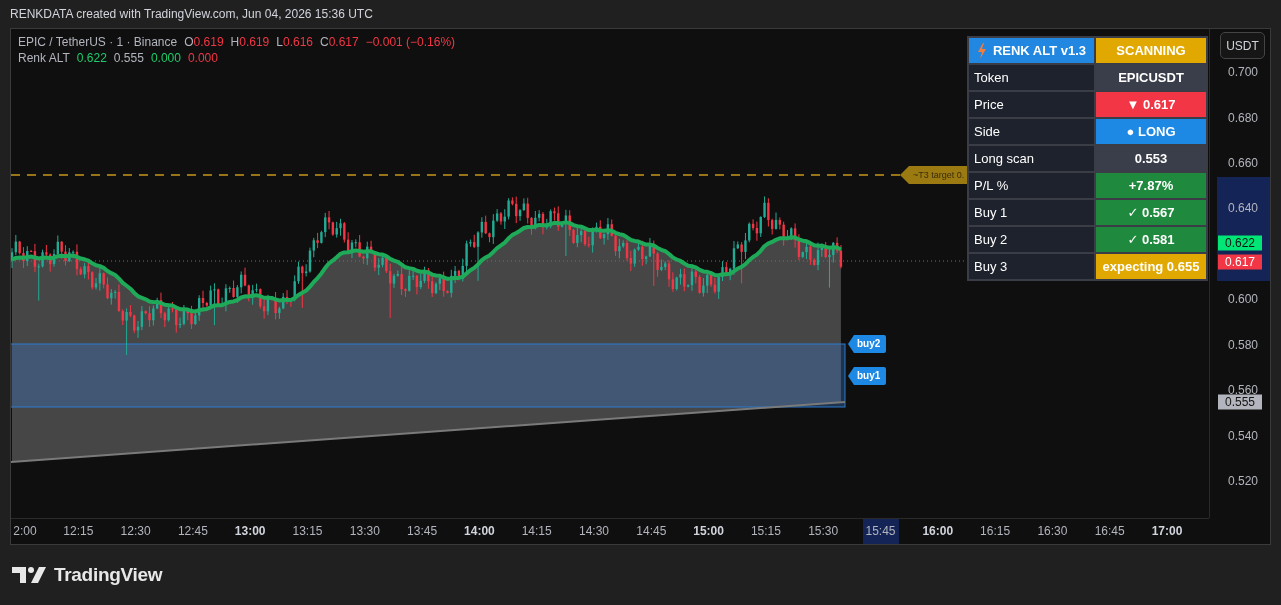  Describe the element at coordinates (1243, 208) in the screenshot. I see `price-label: 0.640` at that location.